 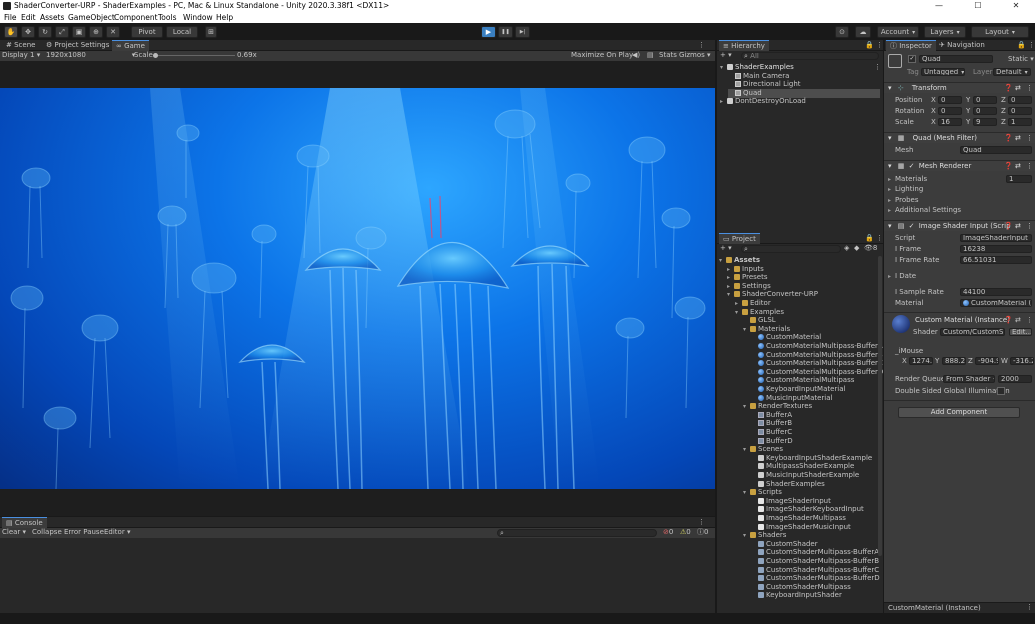 What do you see at coordinates (505, 32) in the screenshot?
I see `pause-button: ❚❚` at bounding box center [505, 32].